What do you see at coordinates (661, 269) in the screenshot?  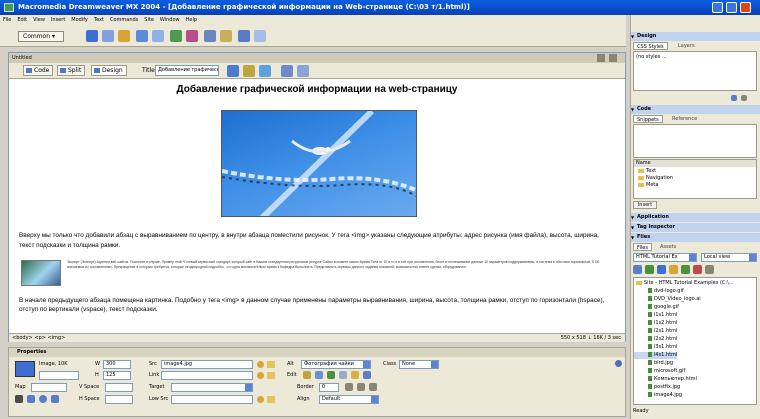 I see `get-files-icon` at bounding box center [661, 269].